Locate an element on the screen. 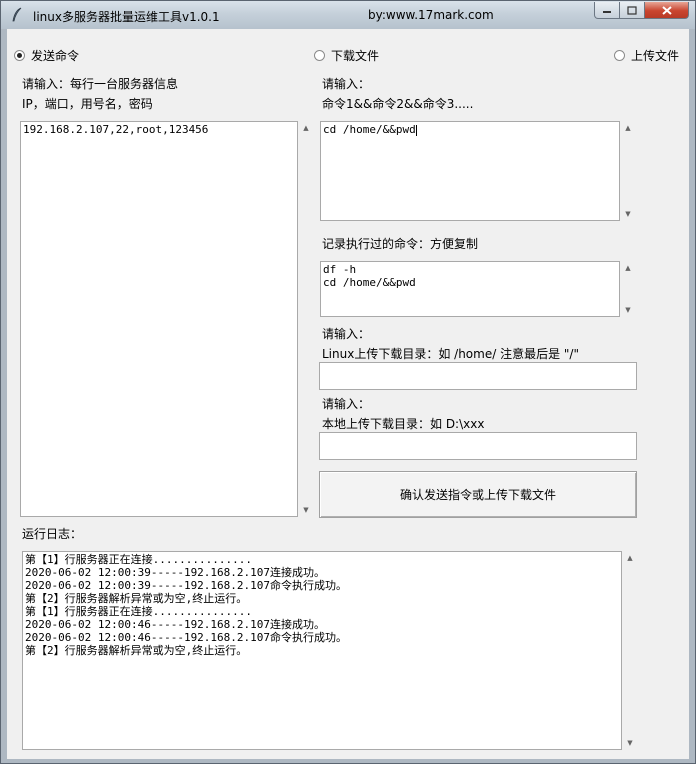 The width and height of the screenshot is (696, 764). radio-download-file: 下载文件 is located at coordinates (346, 55).